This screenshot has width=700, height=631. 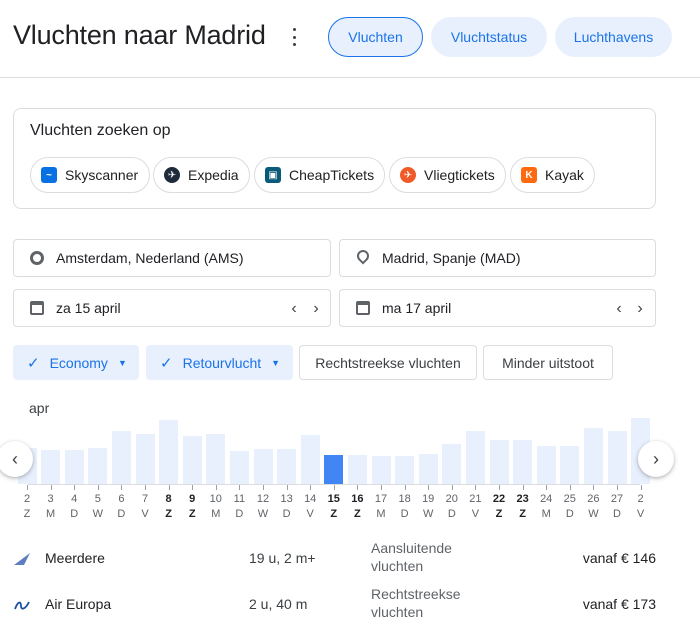 I want to click on day-number-label: 17, so click(x=381, y=499).